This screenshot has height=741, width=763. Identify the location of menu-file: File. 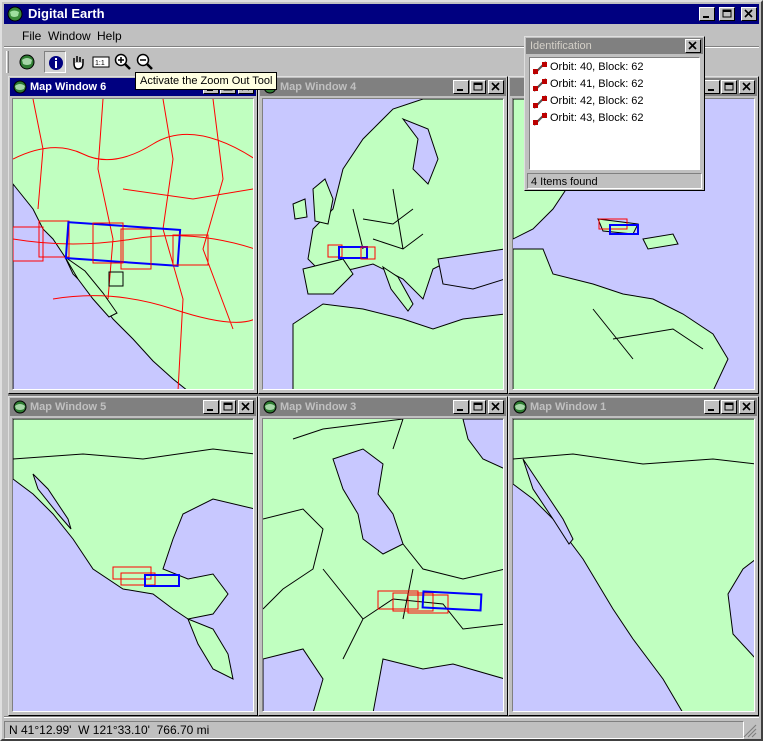
(31, 36).